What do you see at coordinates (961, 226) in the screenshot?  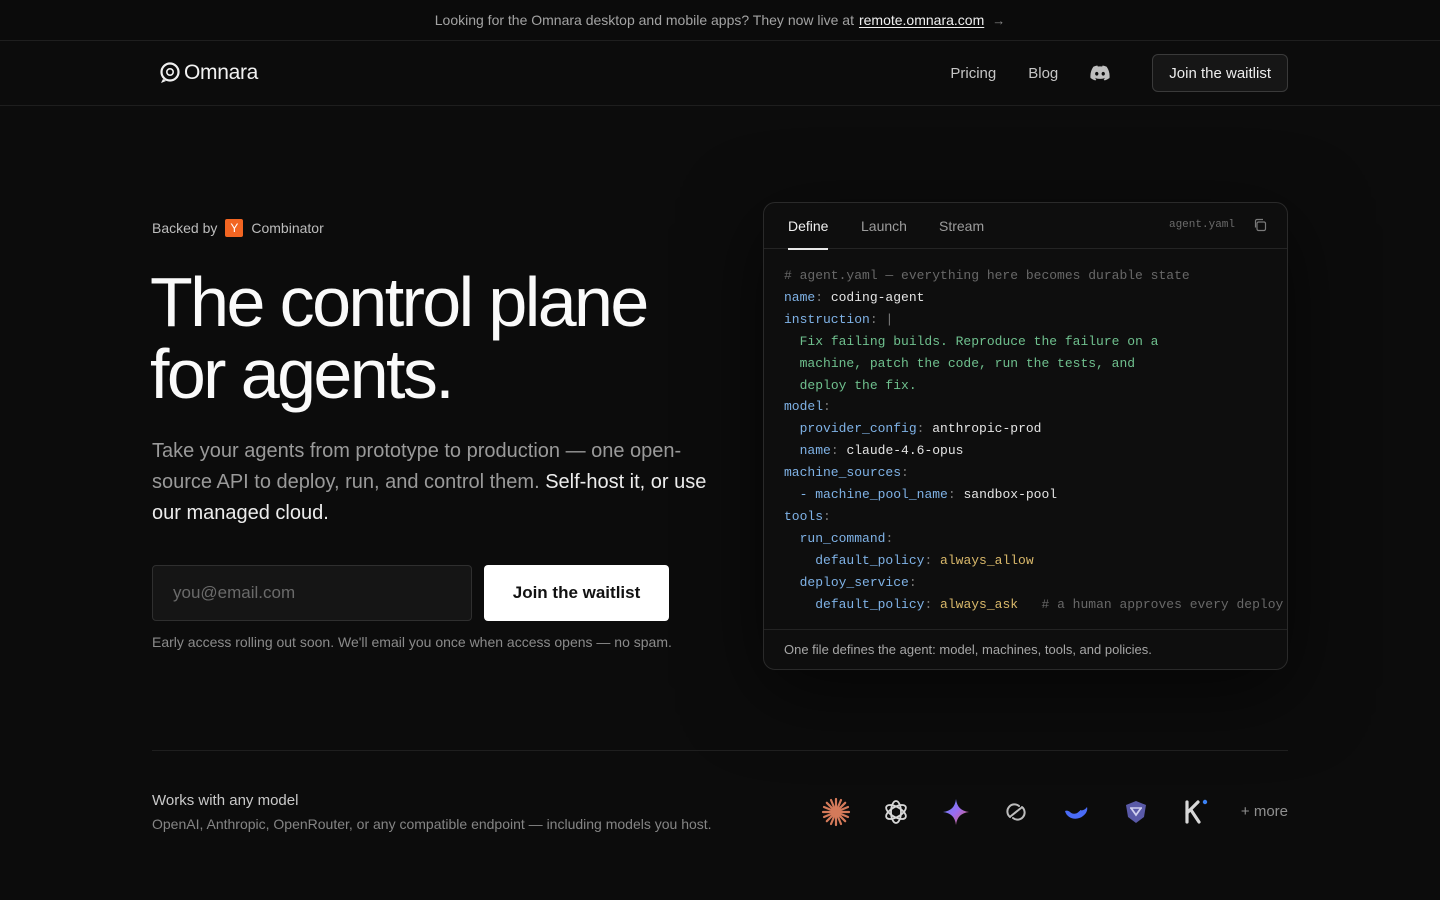 I see `tab-stream: Stream` at bounding box center [961, 226].